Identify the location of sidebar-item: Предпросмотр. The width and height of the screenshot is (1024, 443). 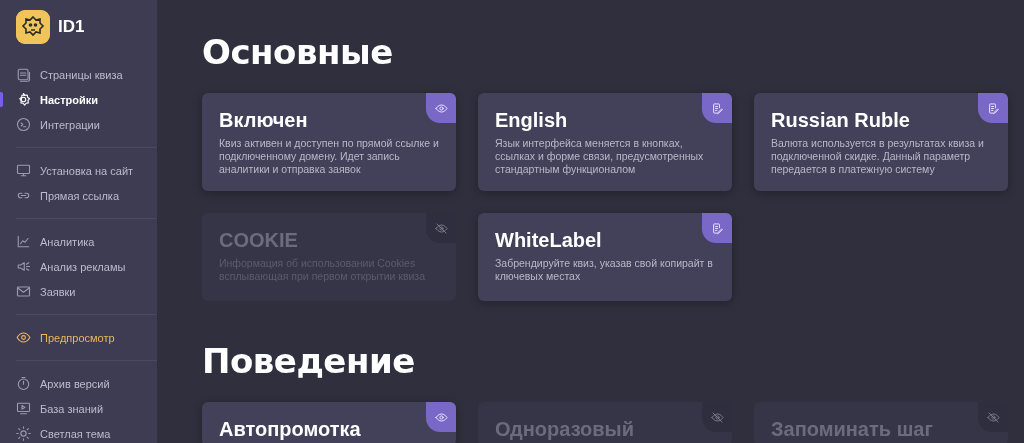
(77, 337).